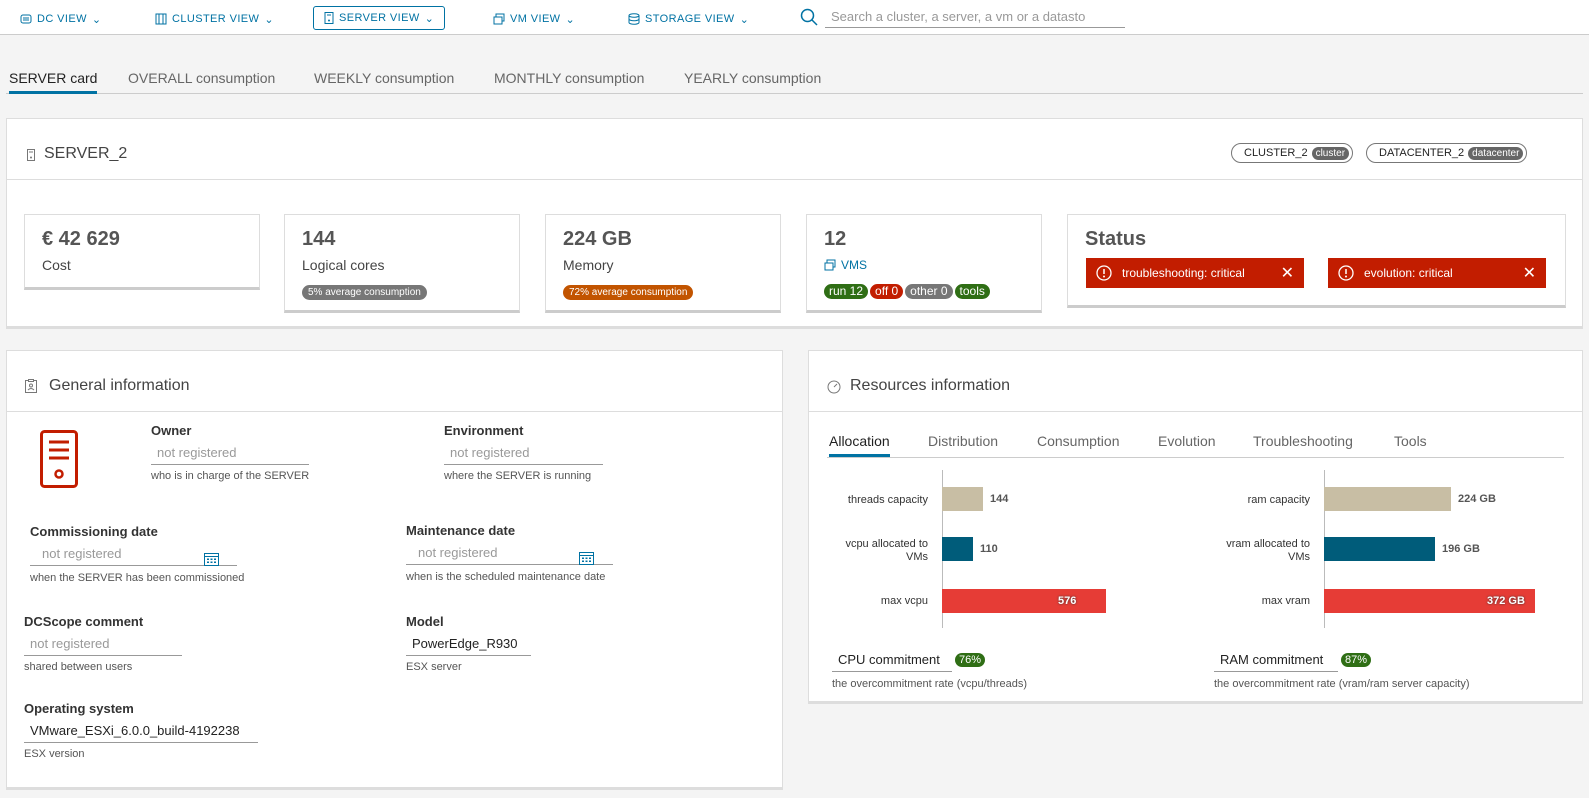  Describe the element at coordinates (846, 291) in the screenshot. I see `vms-run-tag: run 12` at that location.